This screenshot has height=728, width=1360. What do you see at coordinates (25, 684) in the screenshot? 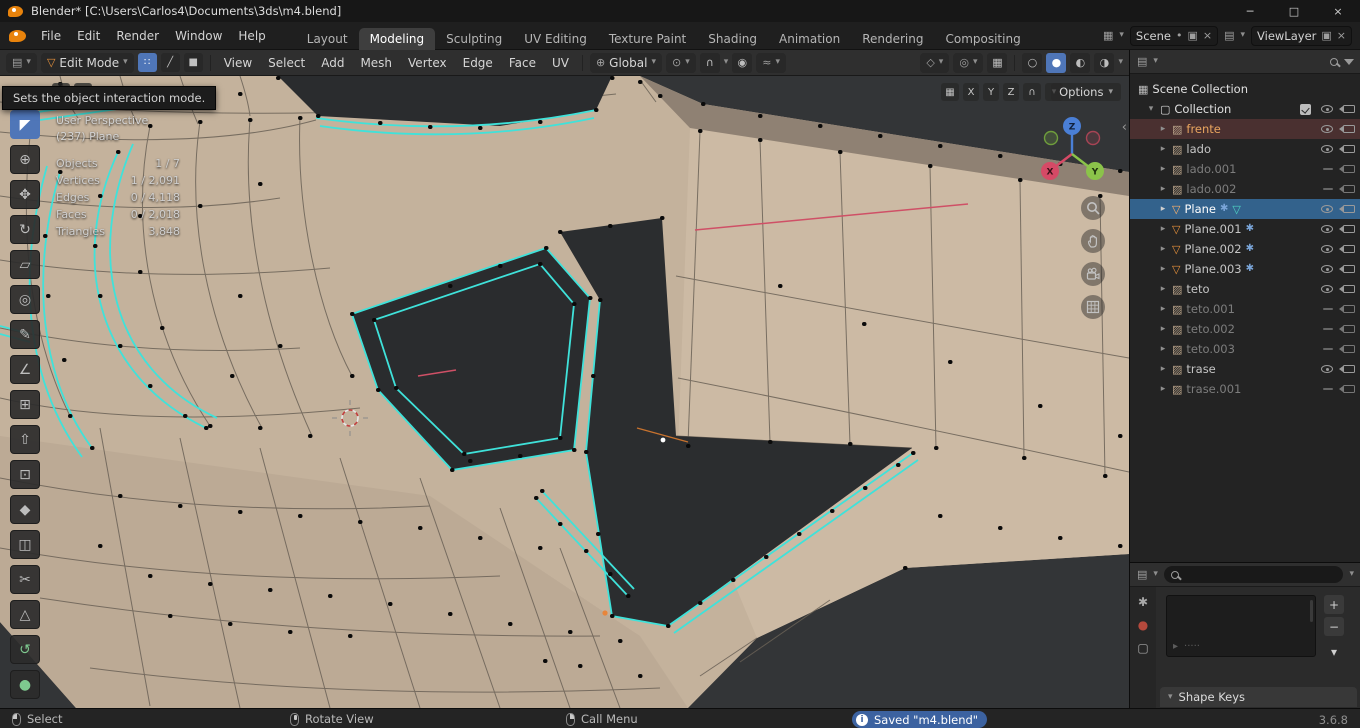
I see `tool-smooth: ●` at bounding box center [25, 684].